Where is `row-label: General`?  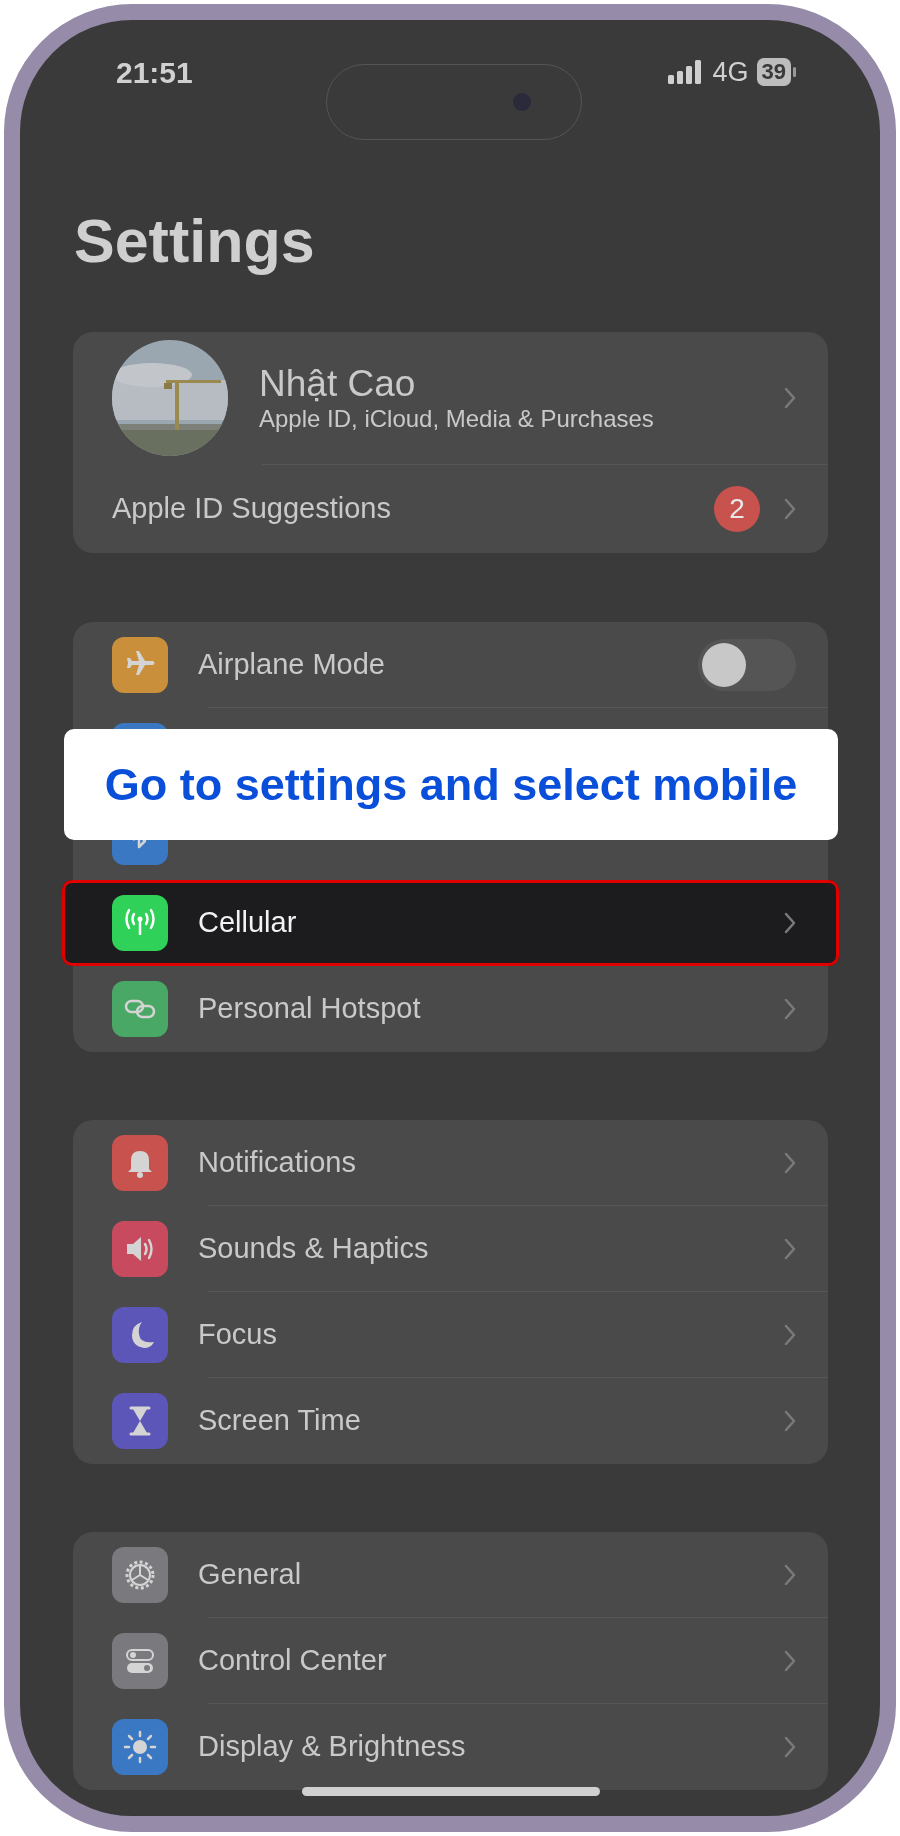 row-label: General is located at coordinates (250, 1575).